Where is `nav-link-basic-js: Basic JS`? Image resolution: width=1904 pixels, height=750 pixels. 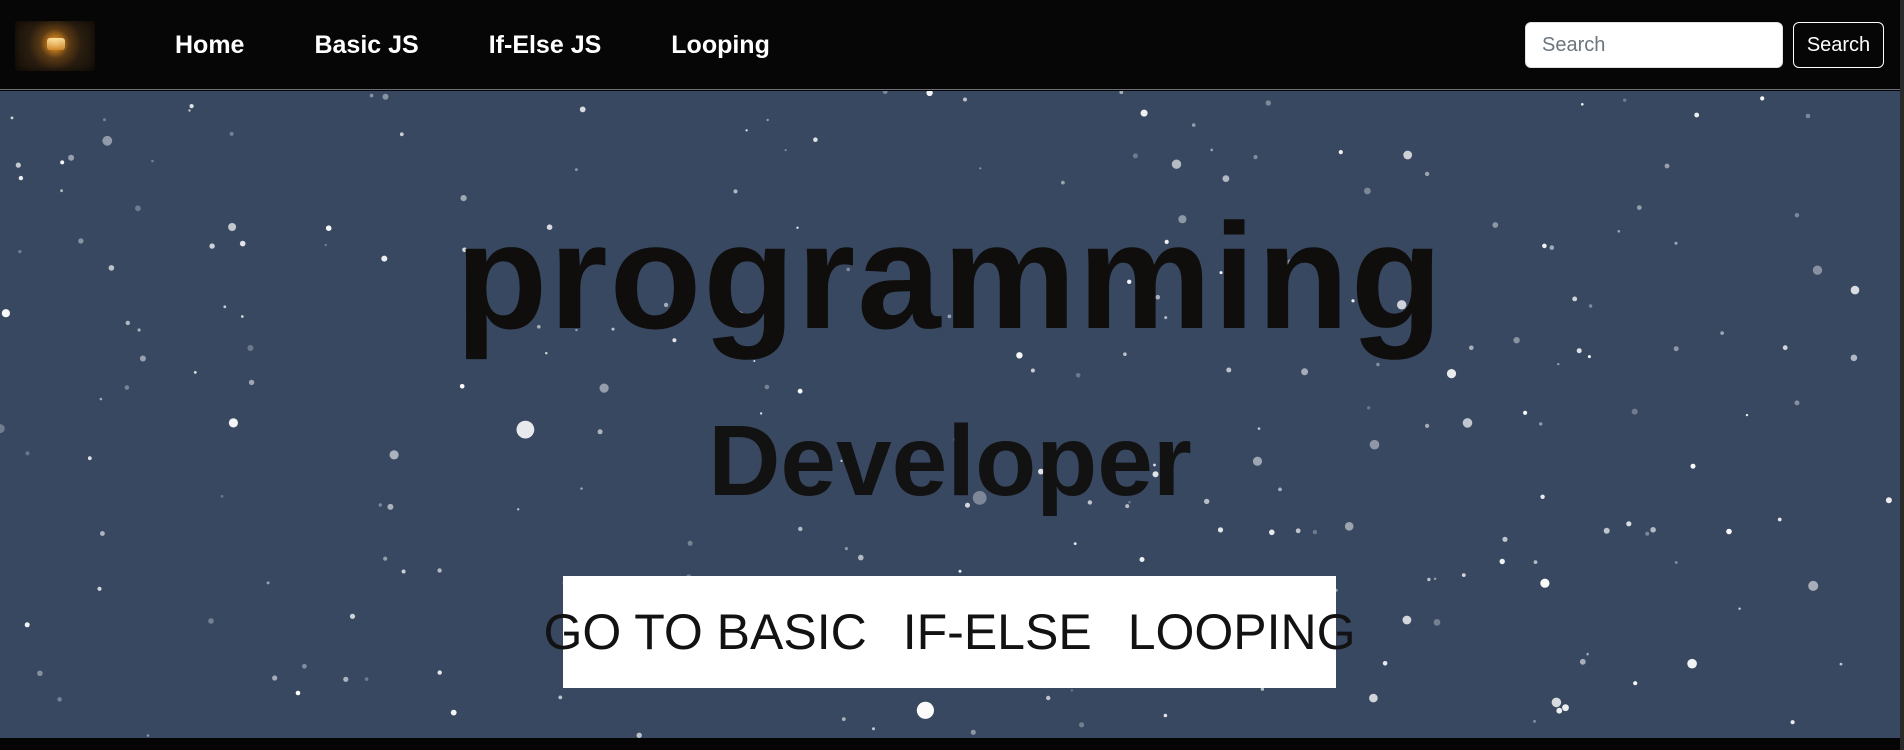
nav-link-basic-js: Basic JS is located at coordinates (366, 45).